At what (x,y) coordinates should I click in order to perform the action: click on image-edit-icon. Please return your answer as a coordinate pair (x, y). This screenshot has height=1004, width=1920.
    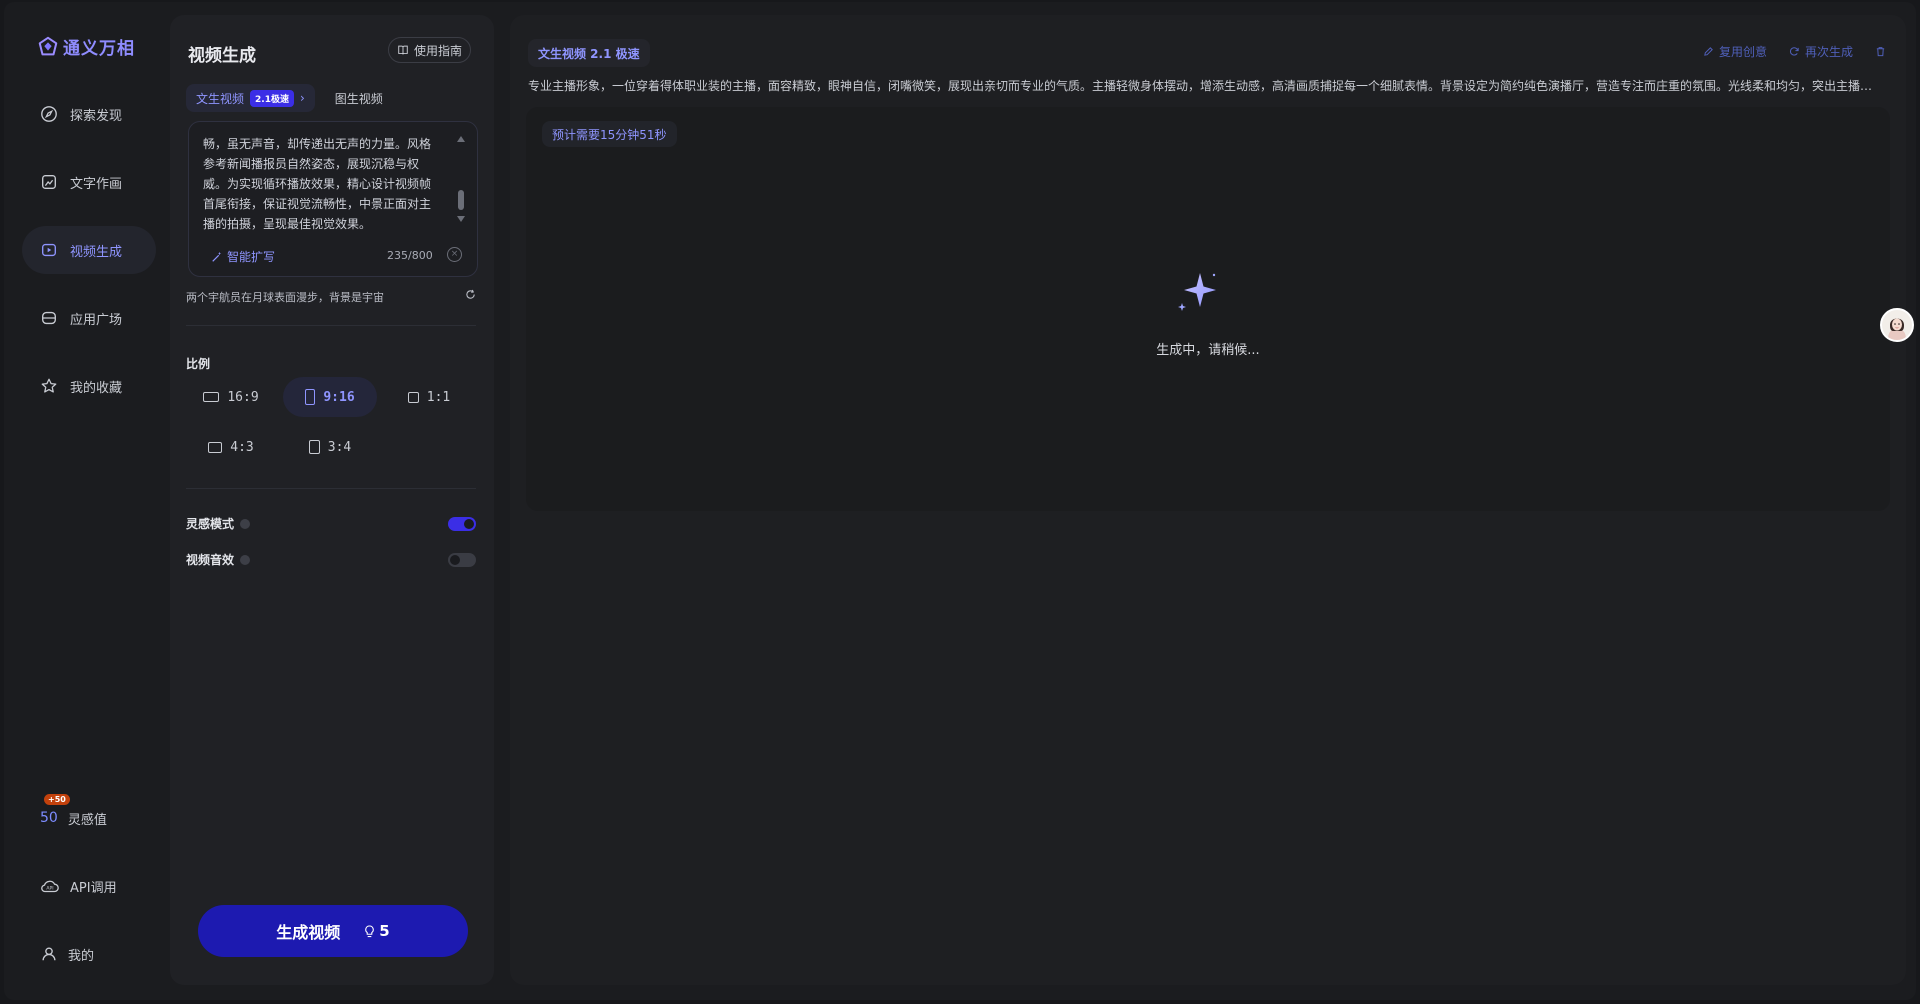
    Looking at the image, I should click on (49, 182).